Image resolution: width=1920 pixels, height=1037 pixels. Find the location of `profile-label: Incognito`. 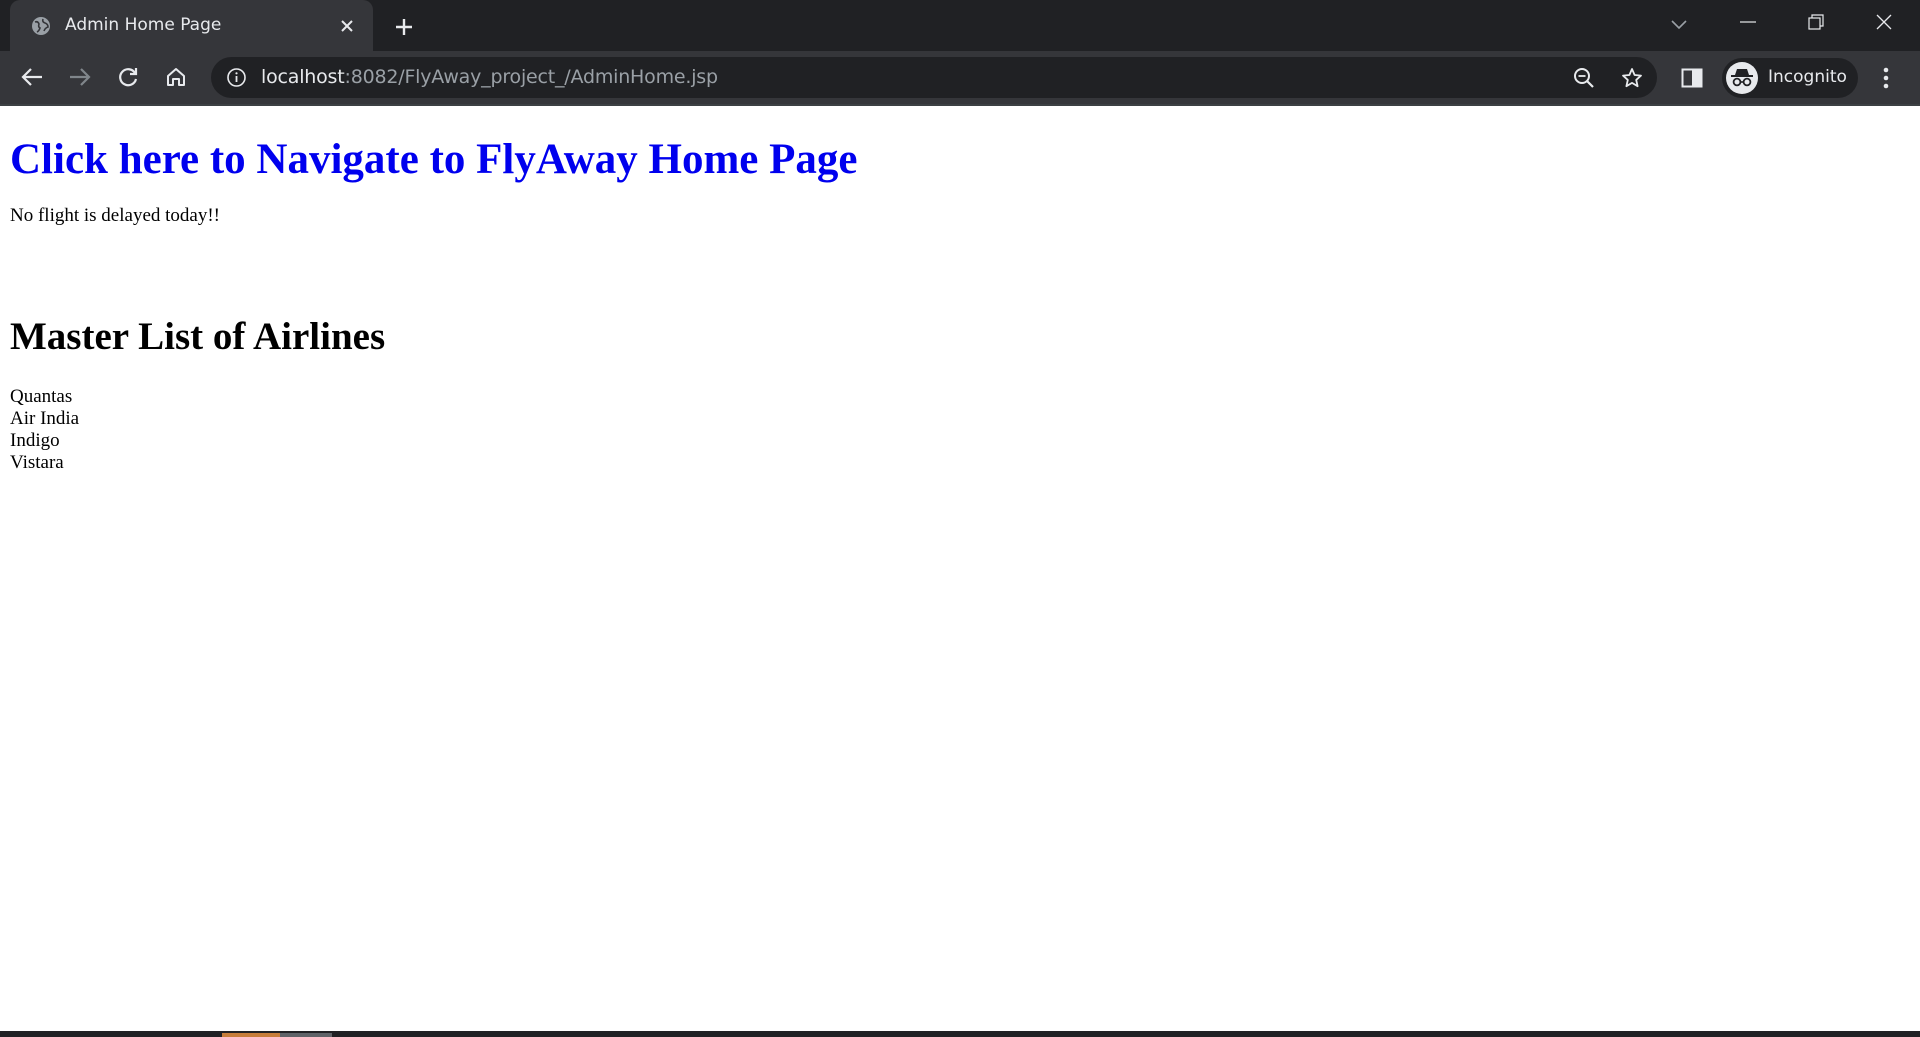

profile-label: Incognito is located at coordinates (1807, 77).